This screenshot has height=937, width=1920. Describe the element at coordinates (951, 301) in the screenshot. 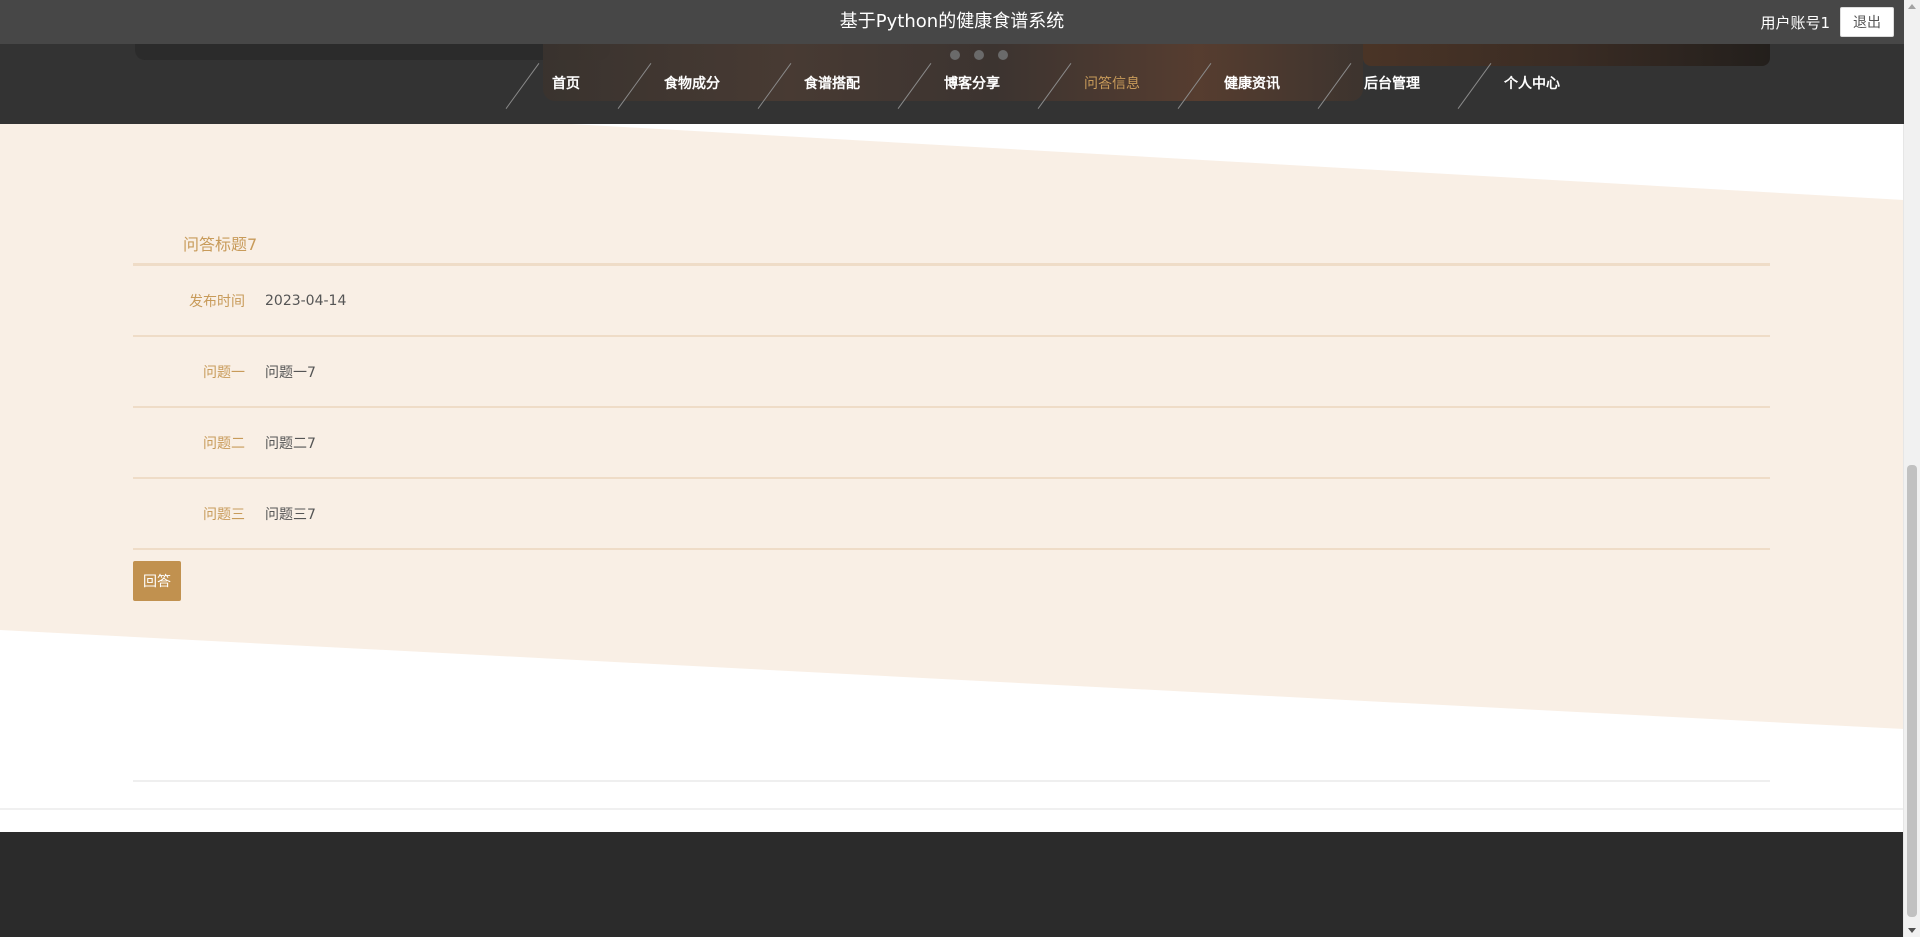

I see `detail-row-publish-time: 发布时间 2023-04-14` at that location.